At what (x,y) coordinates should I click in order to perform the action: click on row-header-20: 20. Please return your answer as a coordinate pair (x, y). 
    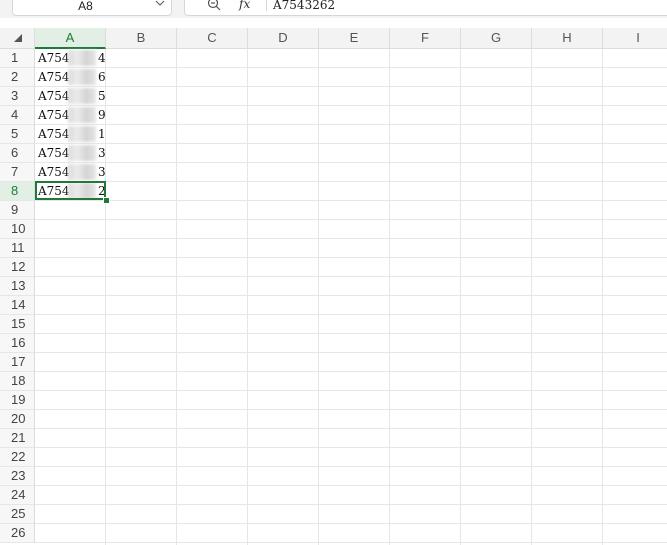
    Looking at the image, I should click on (17, 419).